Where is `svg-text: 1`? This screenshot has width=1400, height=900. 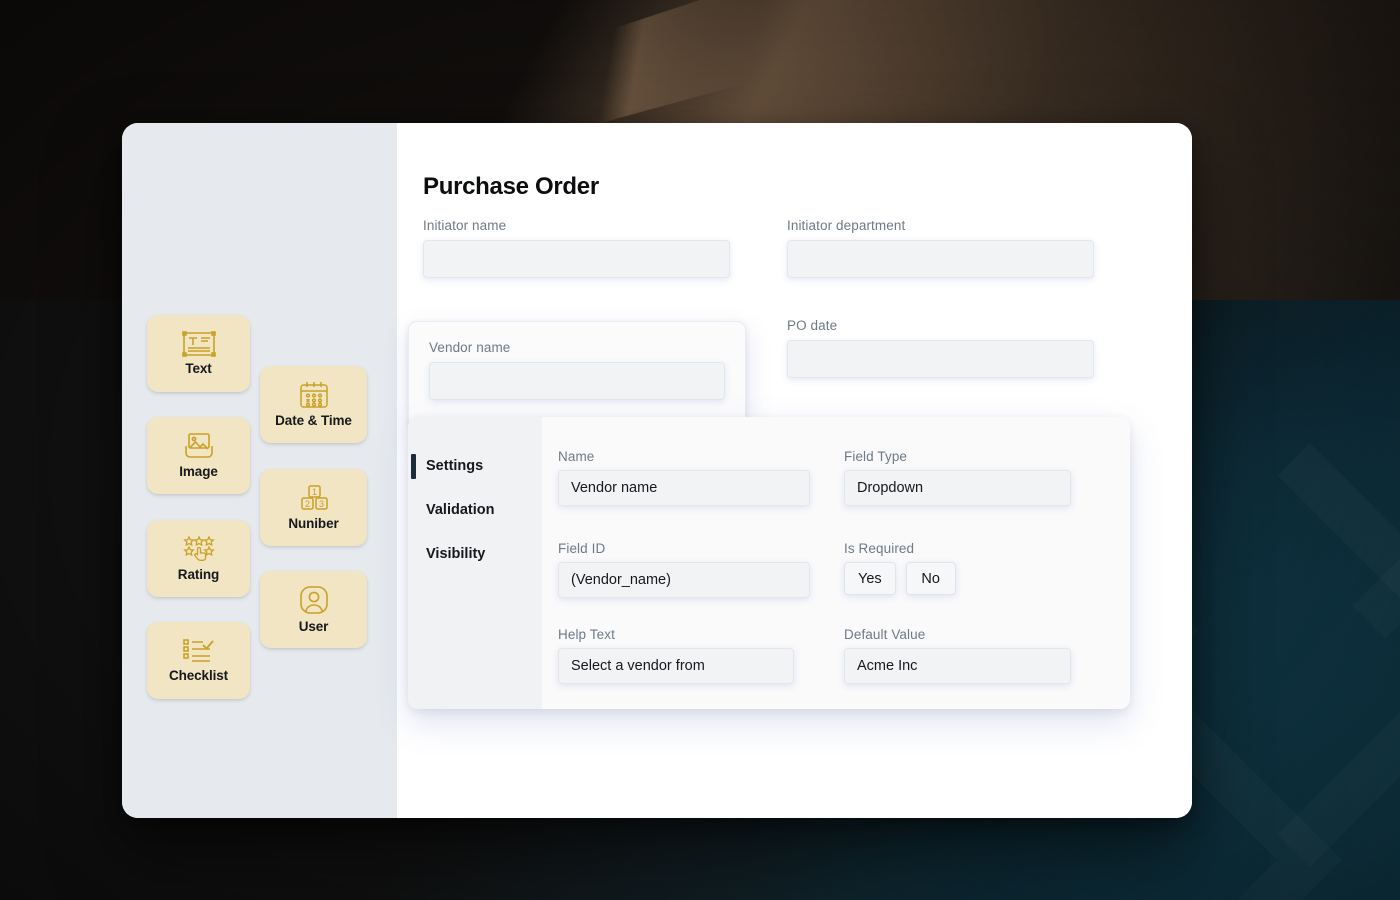 svg-text: 1 is located at coordinates (313, 492).